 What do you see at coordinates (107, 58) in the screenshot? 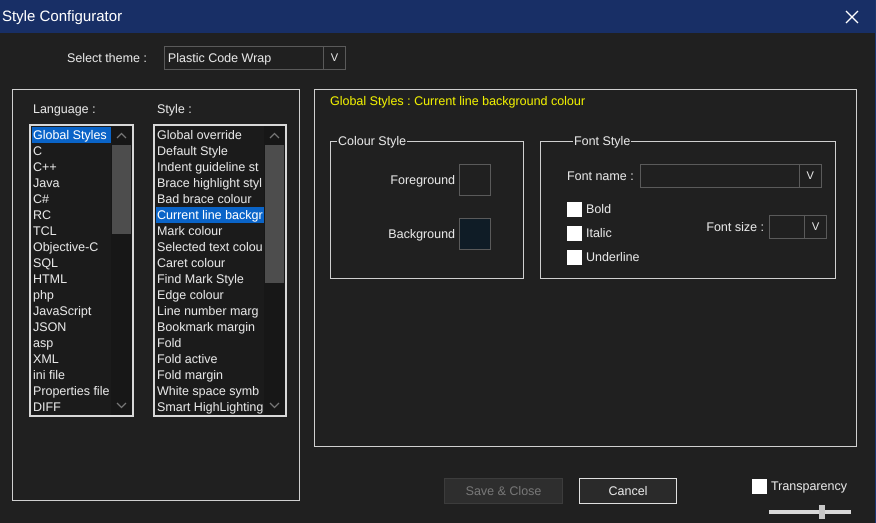
I see `theme-label: Select theme :` at bounding box center [107, 58].